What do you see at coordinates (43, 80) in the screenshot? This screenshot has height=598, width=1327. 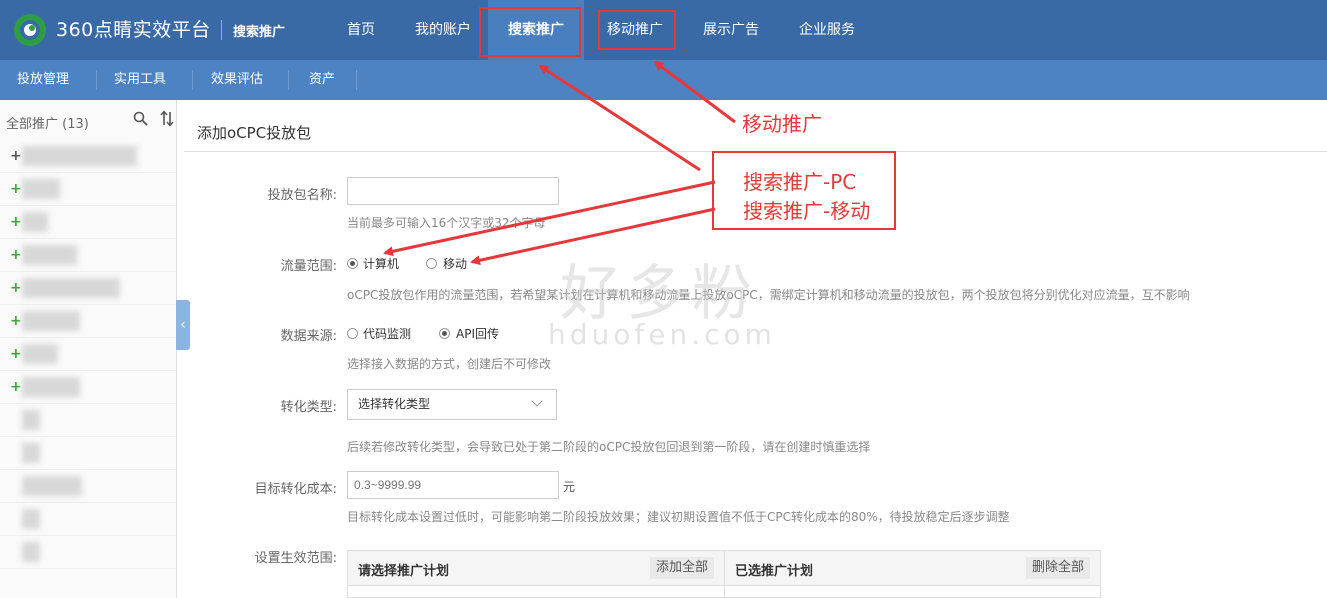 I see `subnav-delivery-management: 投放管理` at bounding box center [43, 80].